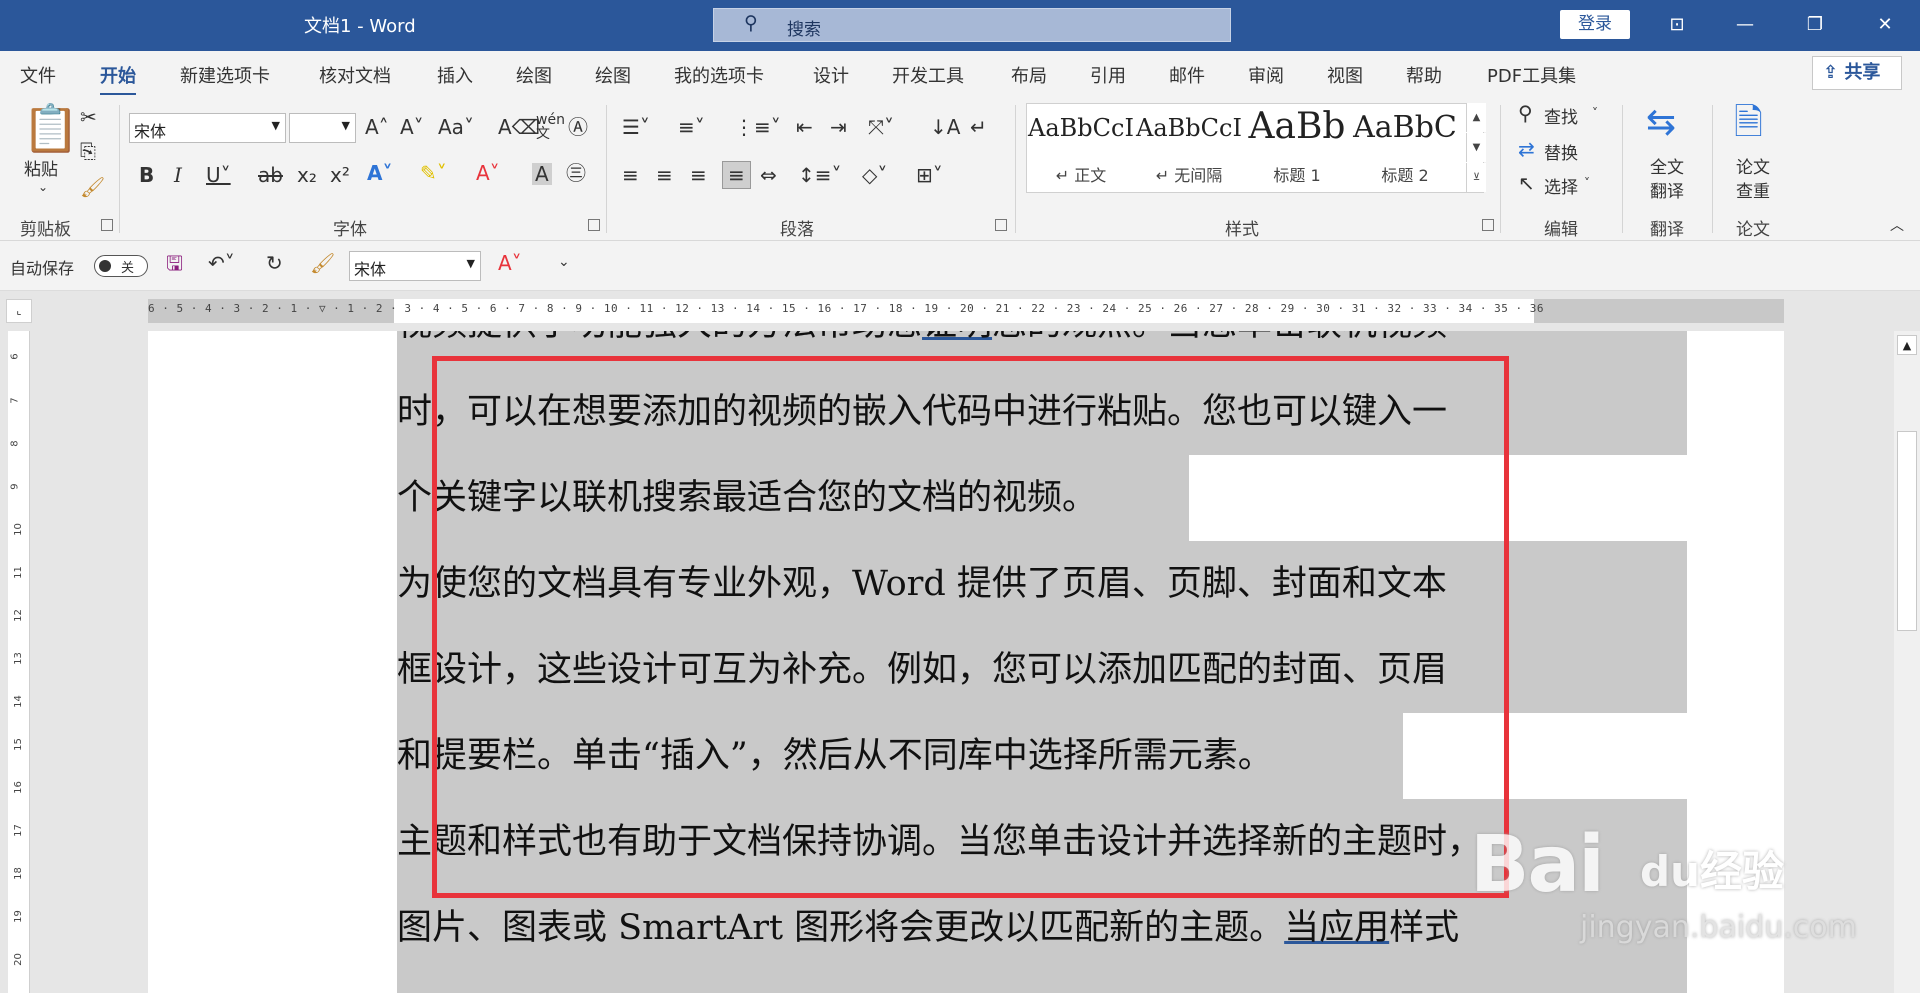  Describe the element at coordinates (831, 75) in the screenshot. I see `tab-design: 设计` at that location.